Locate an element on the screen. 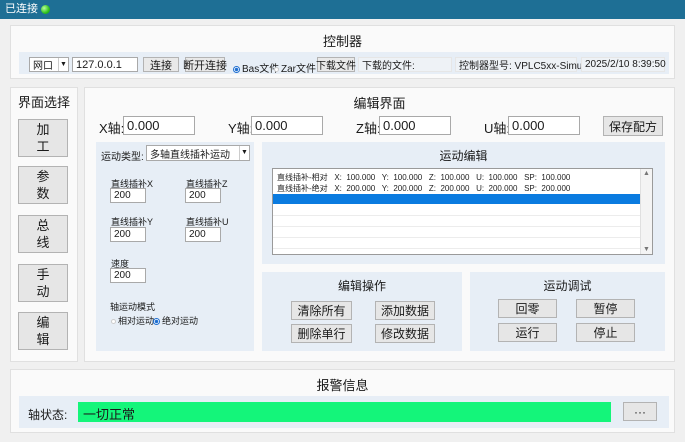  connection-type-value: 网口 is located at coordinates (43, 66).